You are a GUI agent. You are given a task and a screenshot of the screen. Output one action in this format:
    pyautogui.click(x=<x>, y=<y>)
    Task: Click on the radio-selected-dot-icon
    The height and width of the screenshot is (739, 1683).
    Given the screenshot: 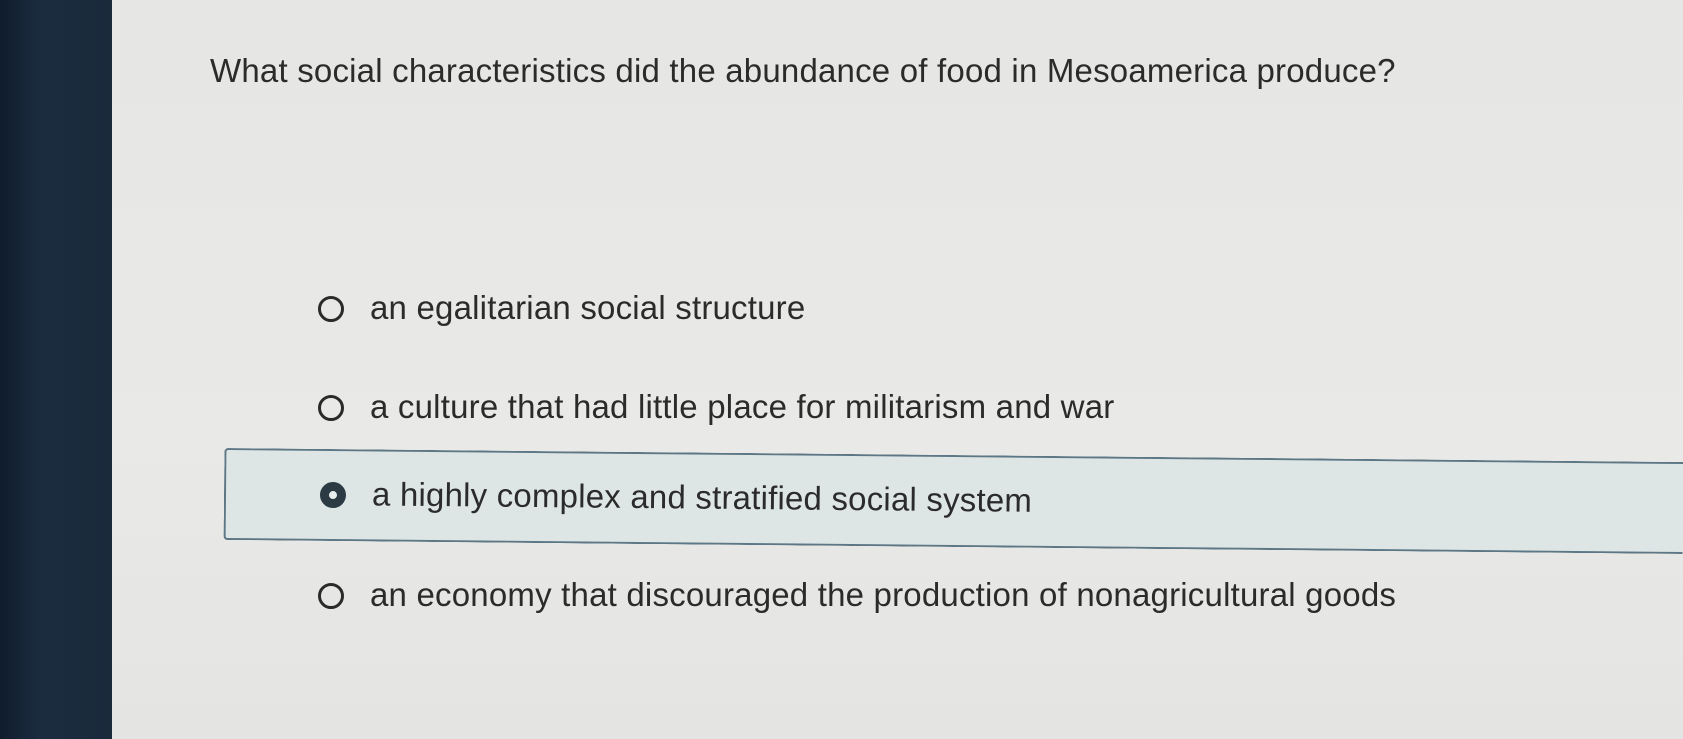 What is the action you would take?
    pyautogui.click(x=333, y=495)
    